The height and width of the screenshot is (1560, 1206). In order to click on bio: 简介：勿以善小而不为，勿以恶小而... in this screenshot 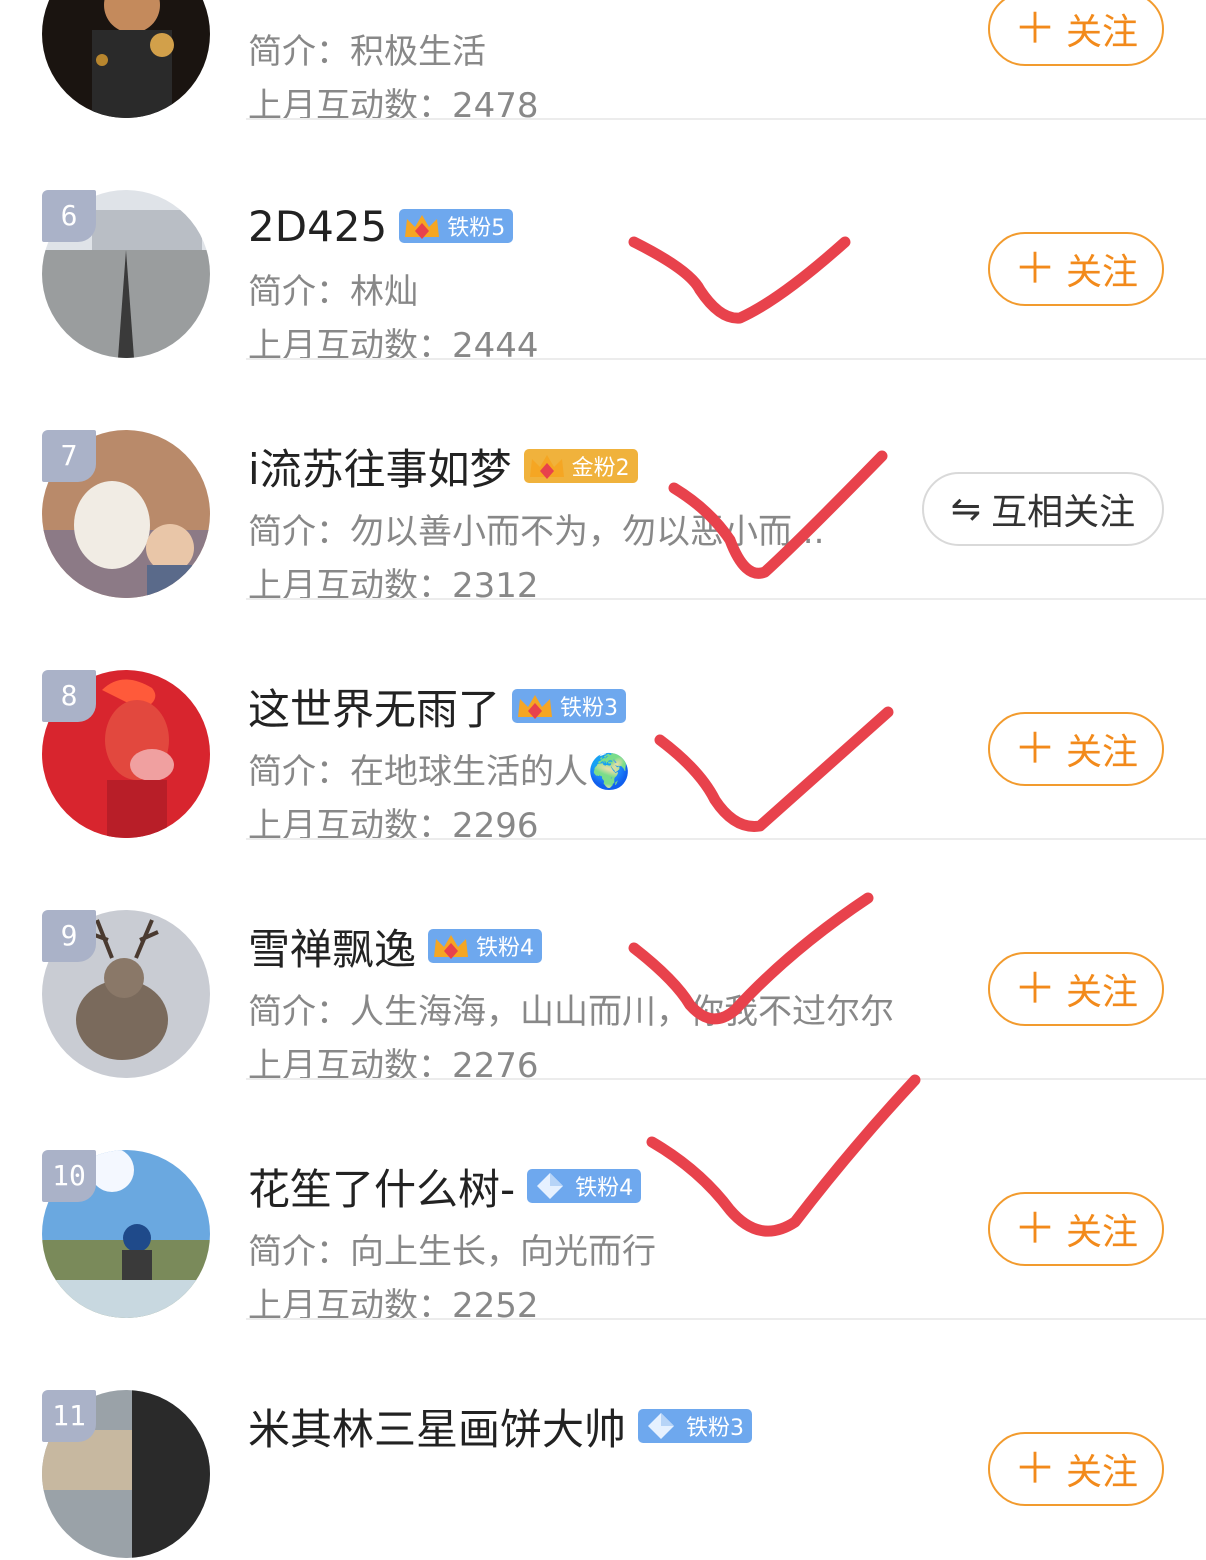, I will do `click(536, 532)`.